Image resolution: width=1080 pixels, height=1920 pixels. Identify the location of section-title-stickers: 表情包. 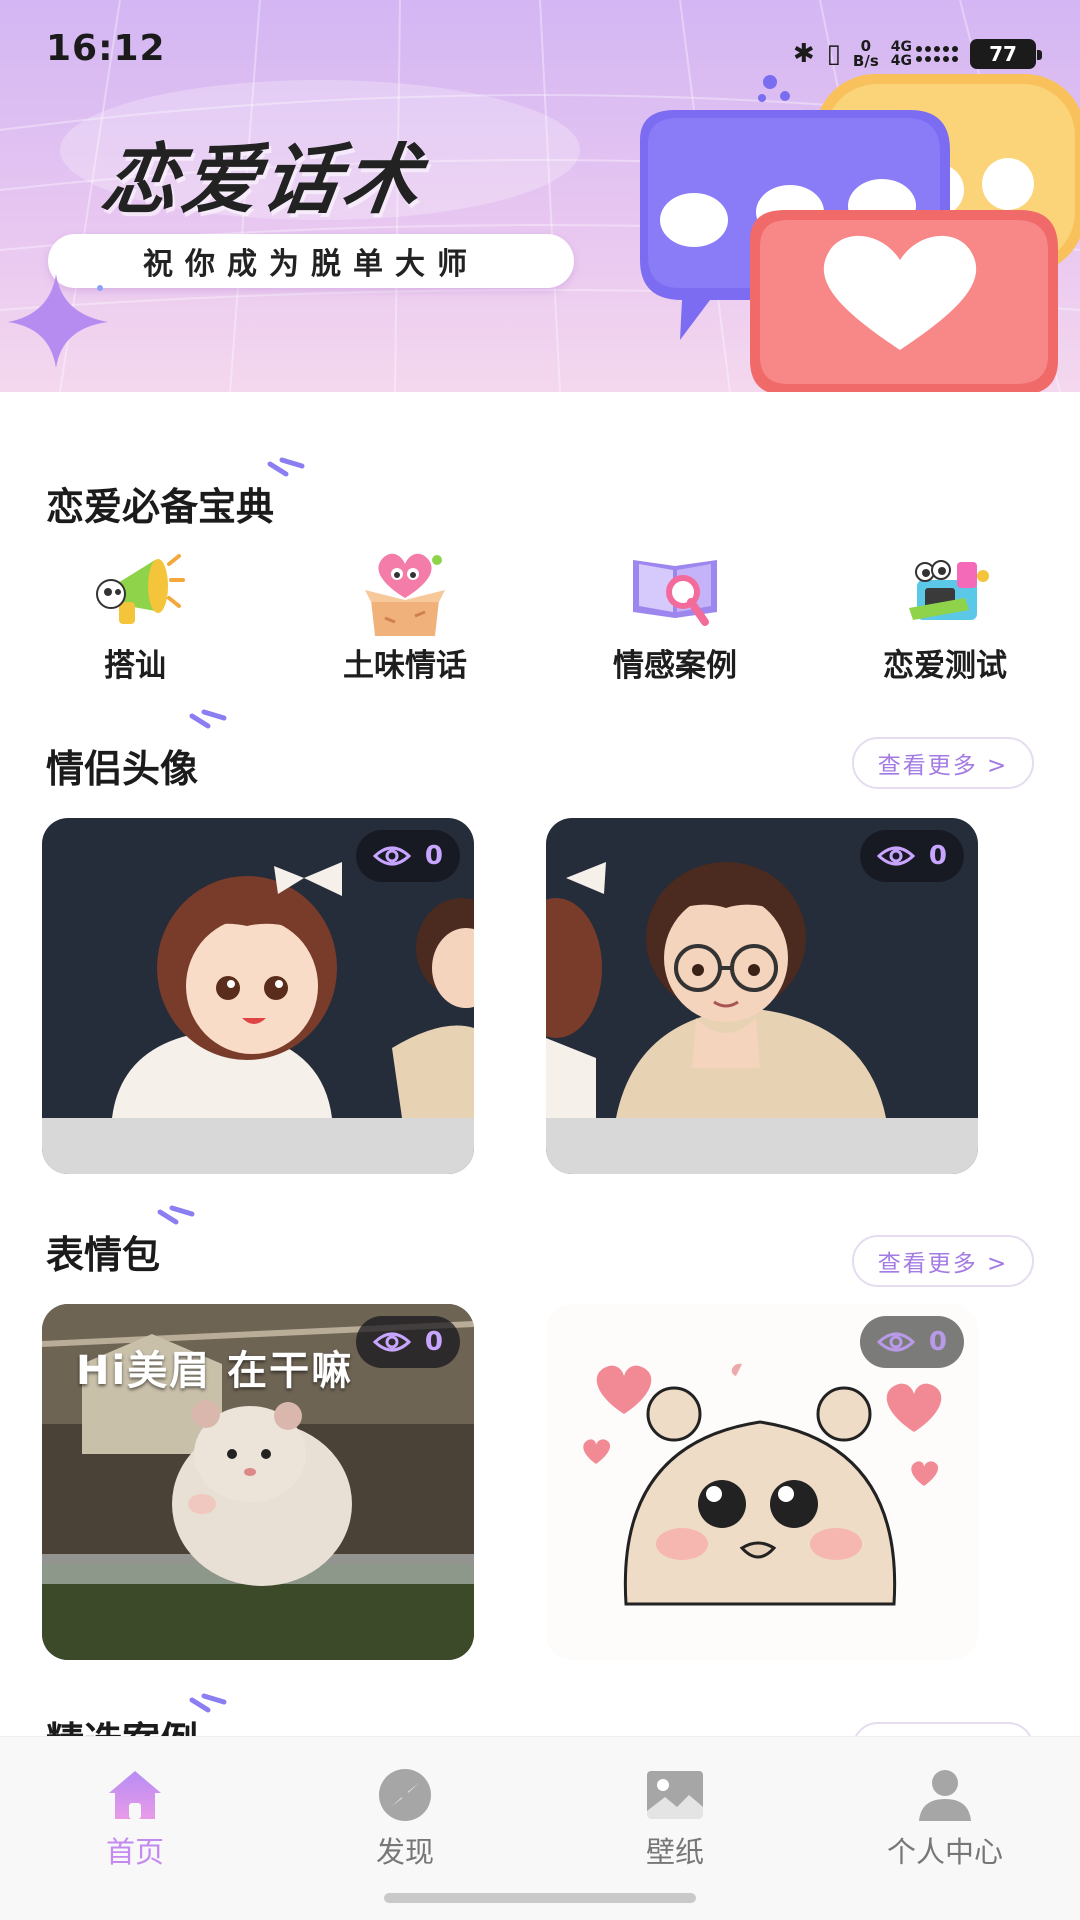
(103, 1255).